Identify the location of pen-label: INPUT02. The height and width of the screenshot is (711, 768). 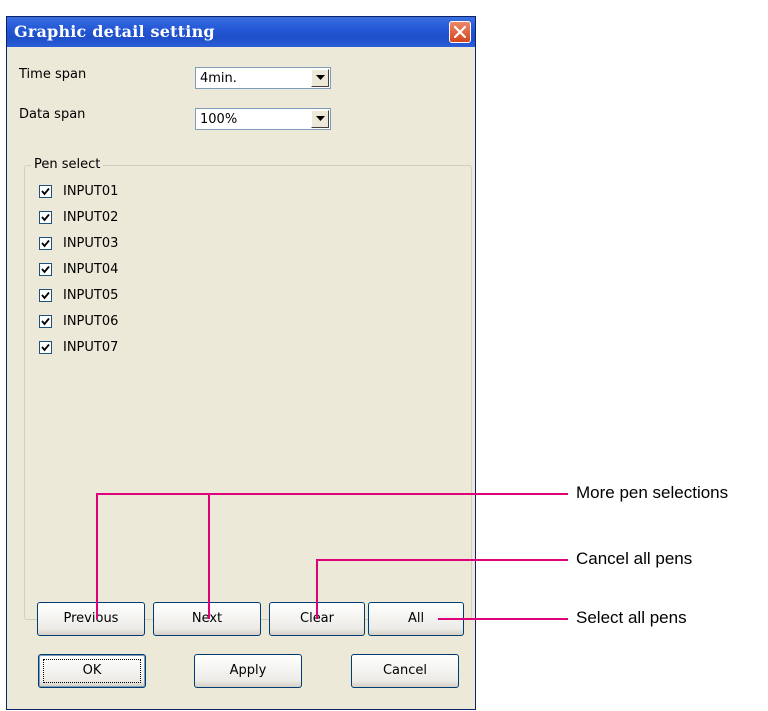
(91, 217).